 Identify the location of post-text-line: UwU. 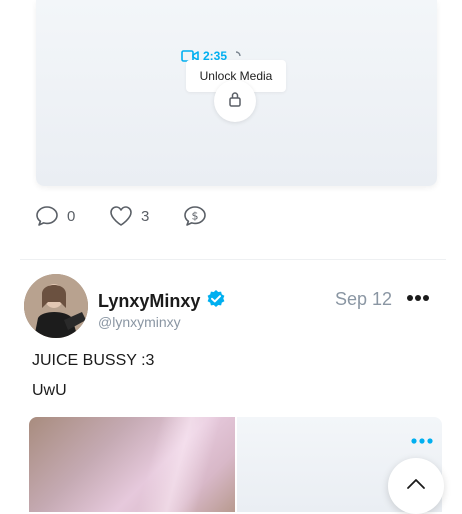
(49, 390).